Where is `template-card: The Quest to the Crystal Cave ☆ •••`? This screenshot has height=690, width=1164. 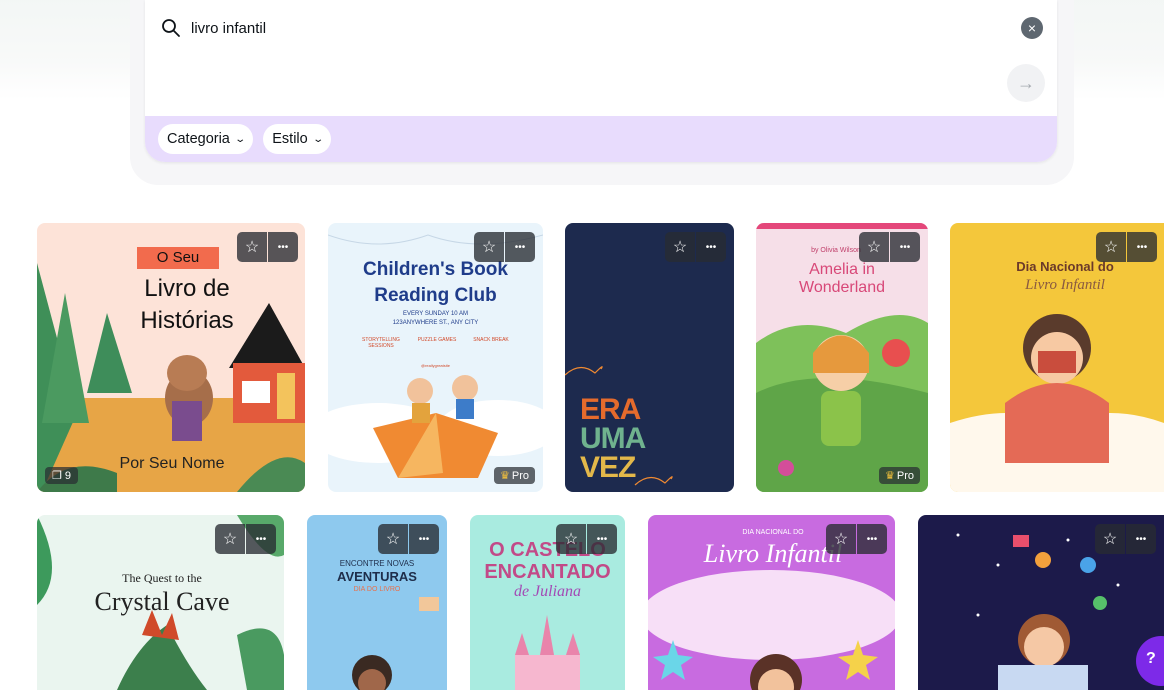
template-card: The Quest to the Crystal Cave ☆ ••• is located at coordinates (160, 602).